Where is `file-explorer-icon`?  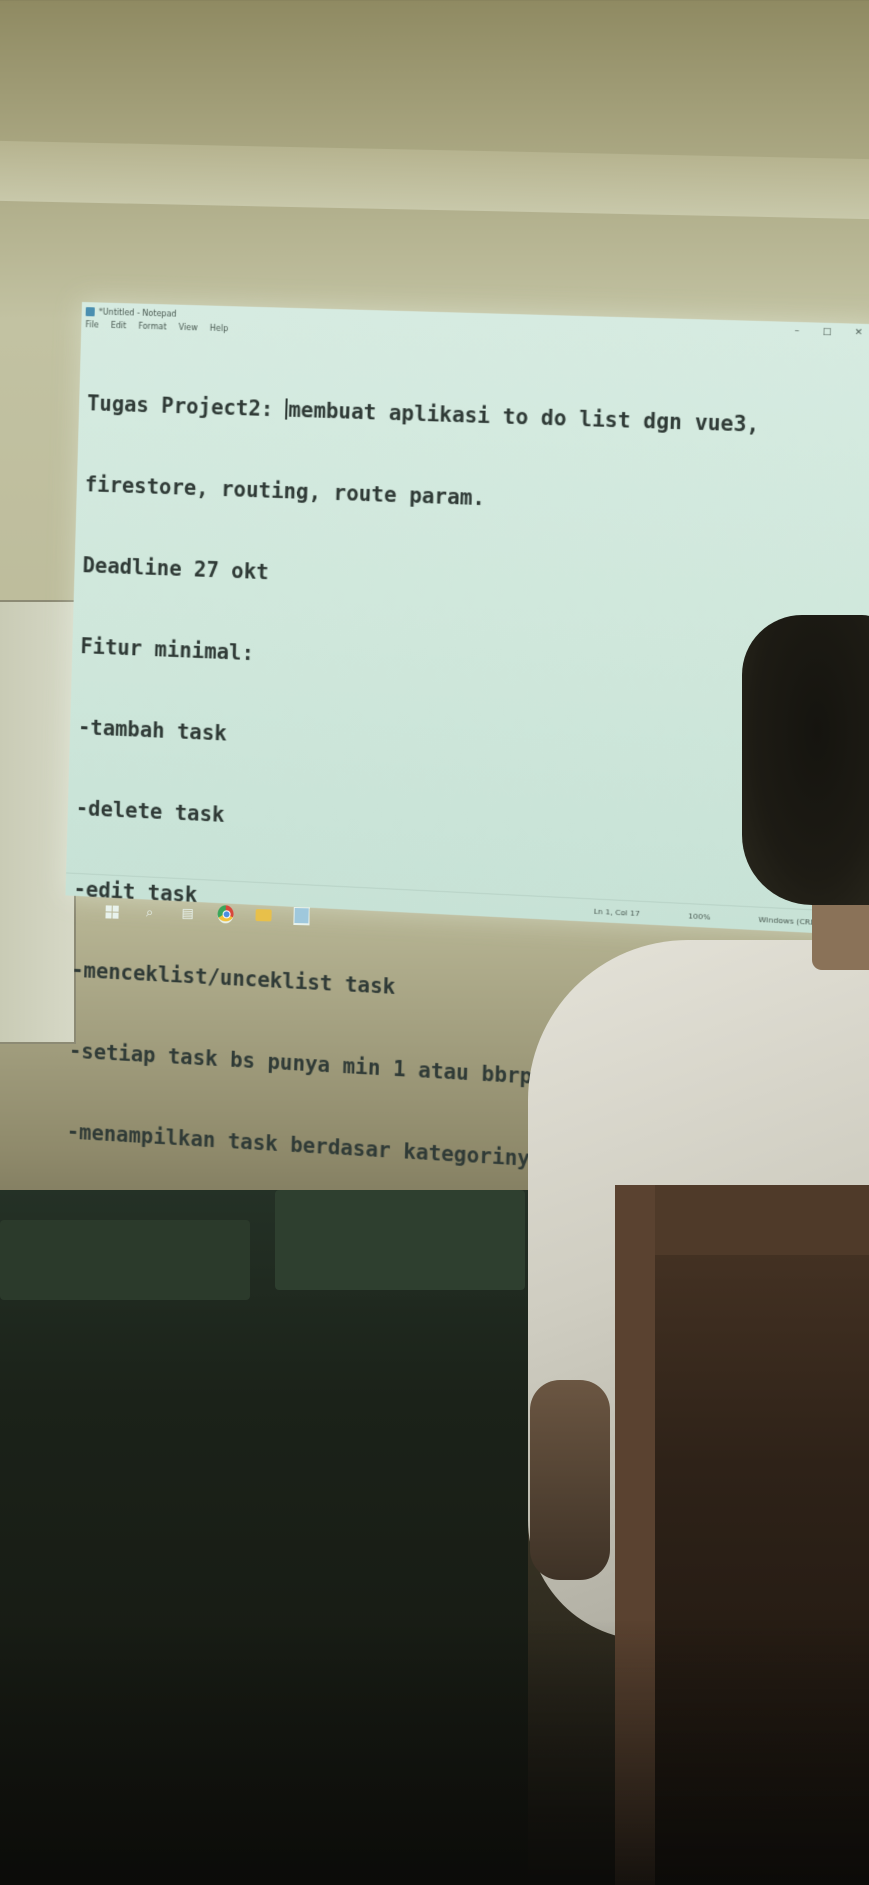
file-explorer-icon is located at coordinates (263, 915).